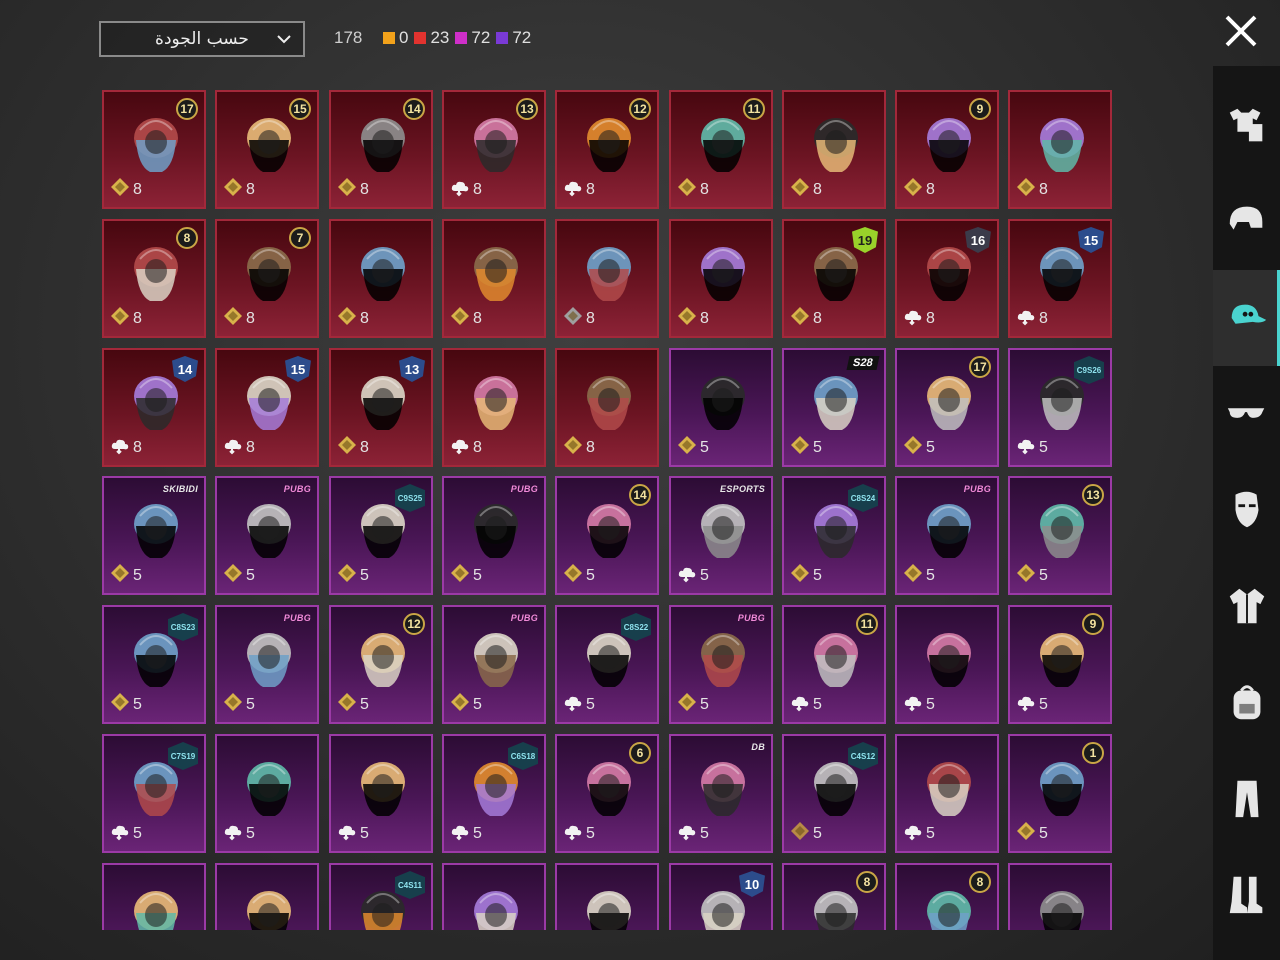 Image resolution: width=1280 pixels, height=960 pixels. I want to click on category-tab-helmet, so click(1246, 222).